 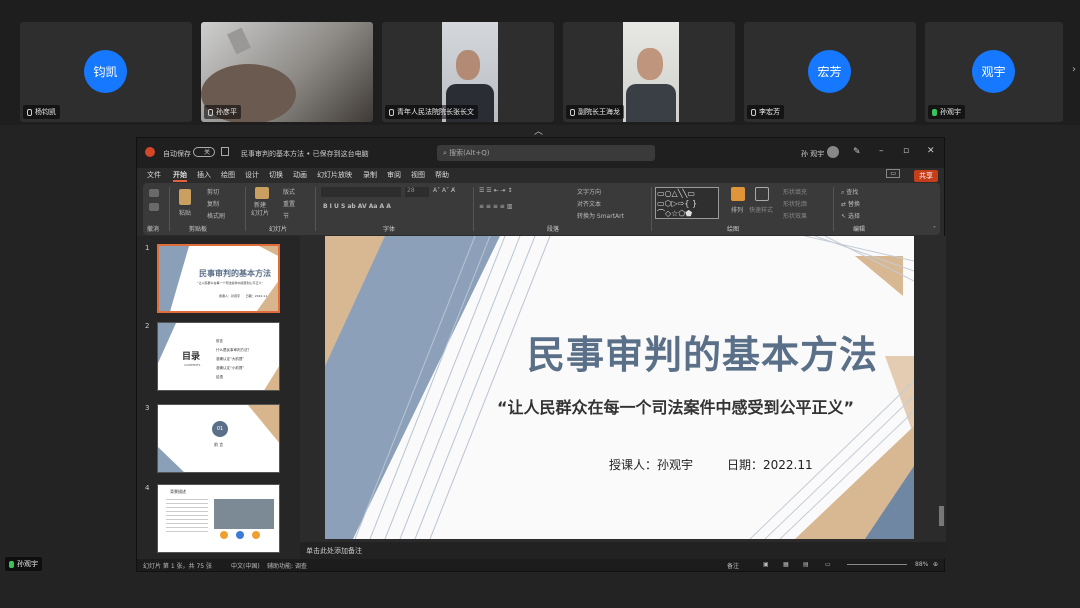 I want to click on slide-subtitle: “让人民群众在每一个司法案件中感受到公平正义”, so click(x=675, y=406).